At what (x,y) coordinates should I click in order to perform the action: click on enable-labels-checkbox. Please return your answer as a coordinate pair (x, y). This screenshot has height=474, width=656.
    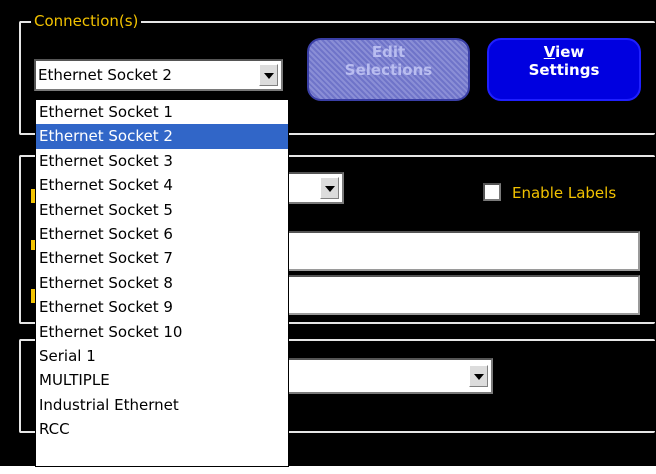
    Looking at the image, I should click on (492, 192).